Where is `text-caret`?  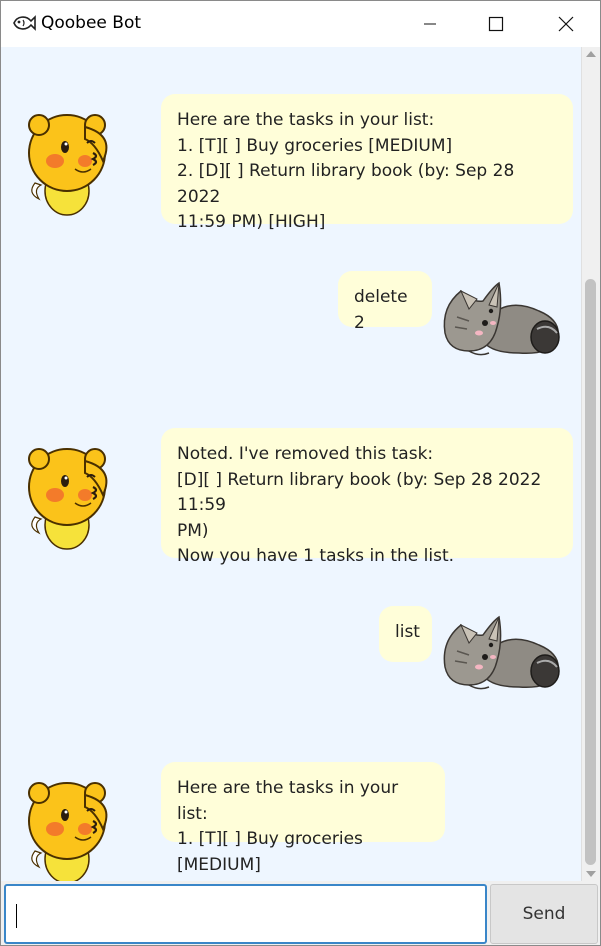
text-caret is located at coordinates (16, 916).